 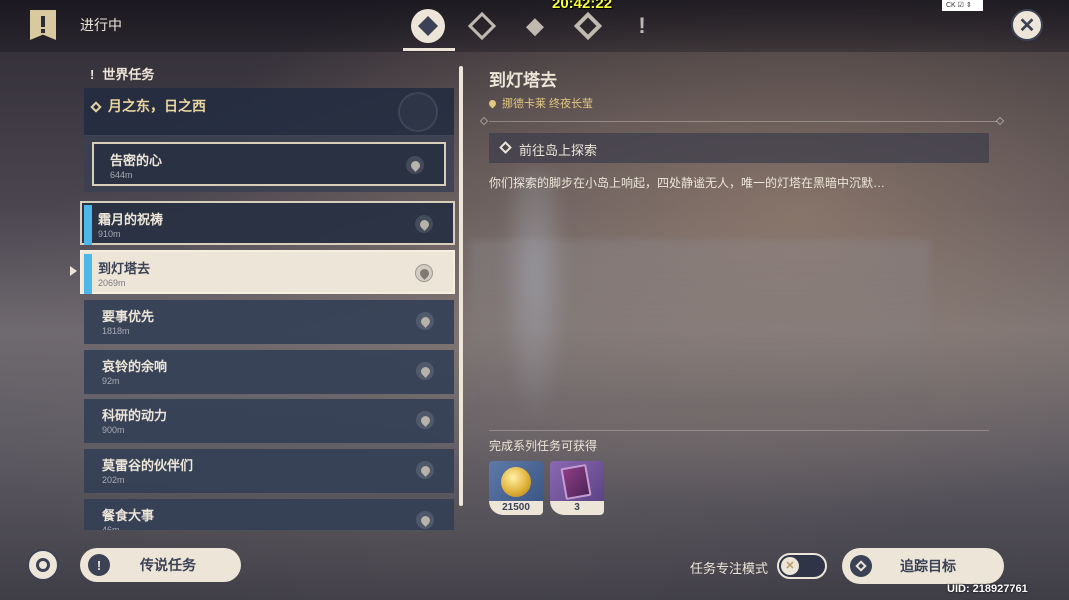 I want to click on chapter-title-text: 月之东，日之西, so click(x=157, y=106).